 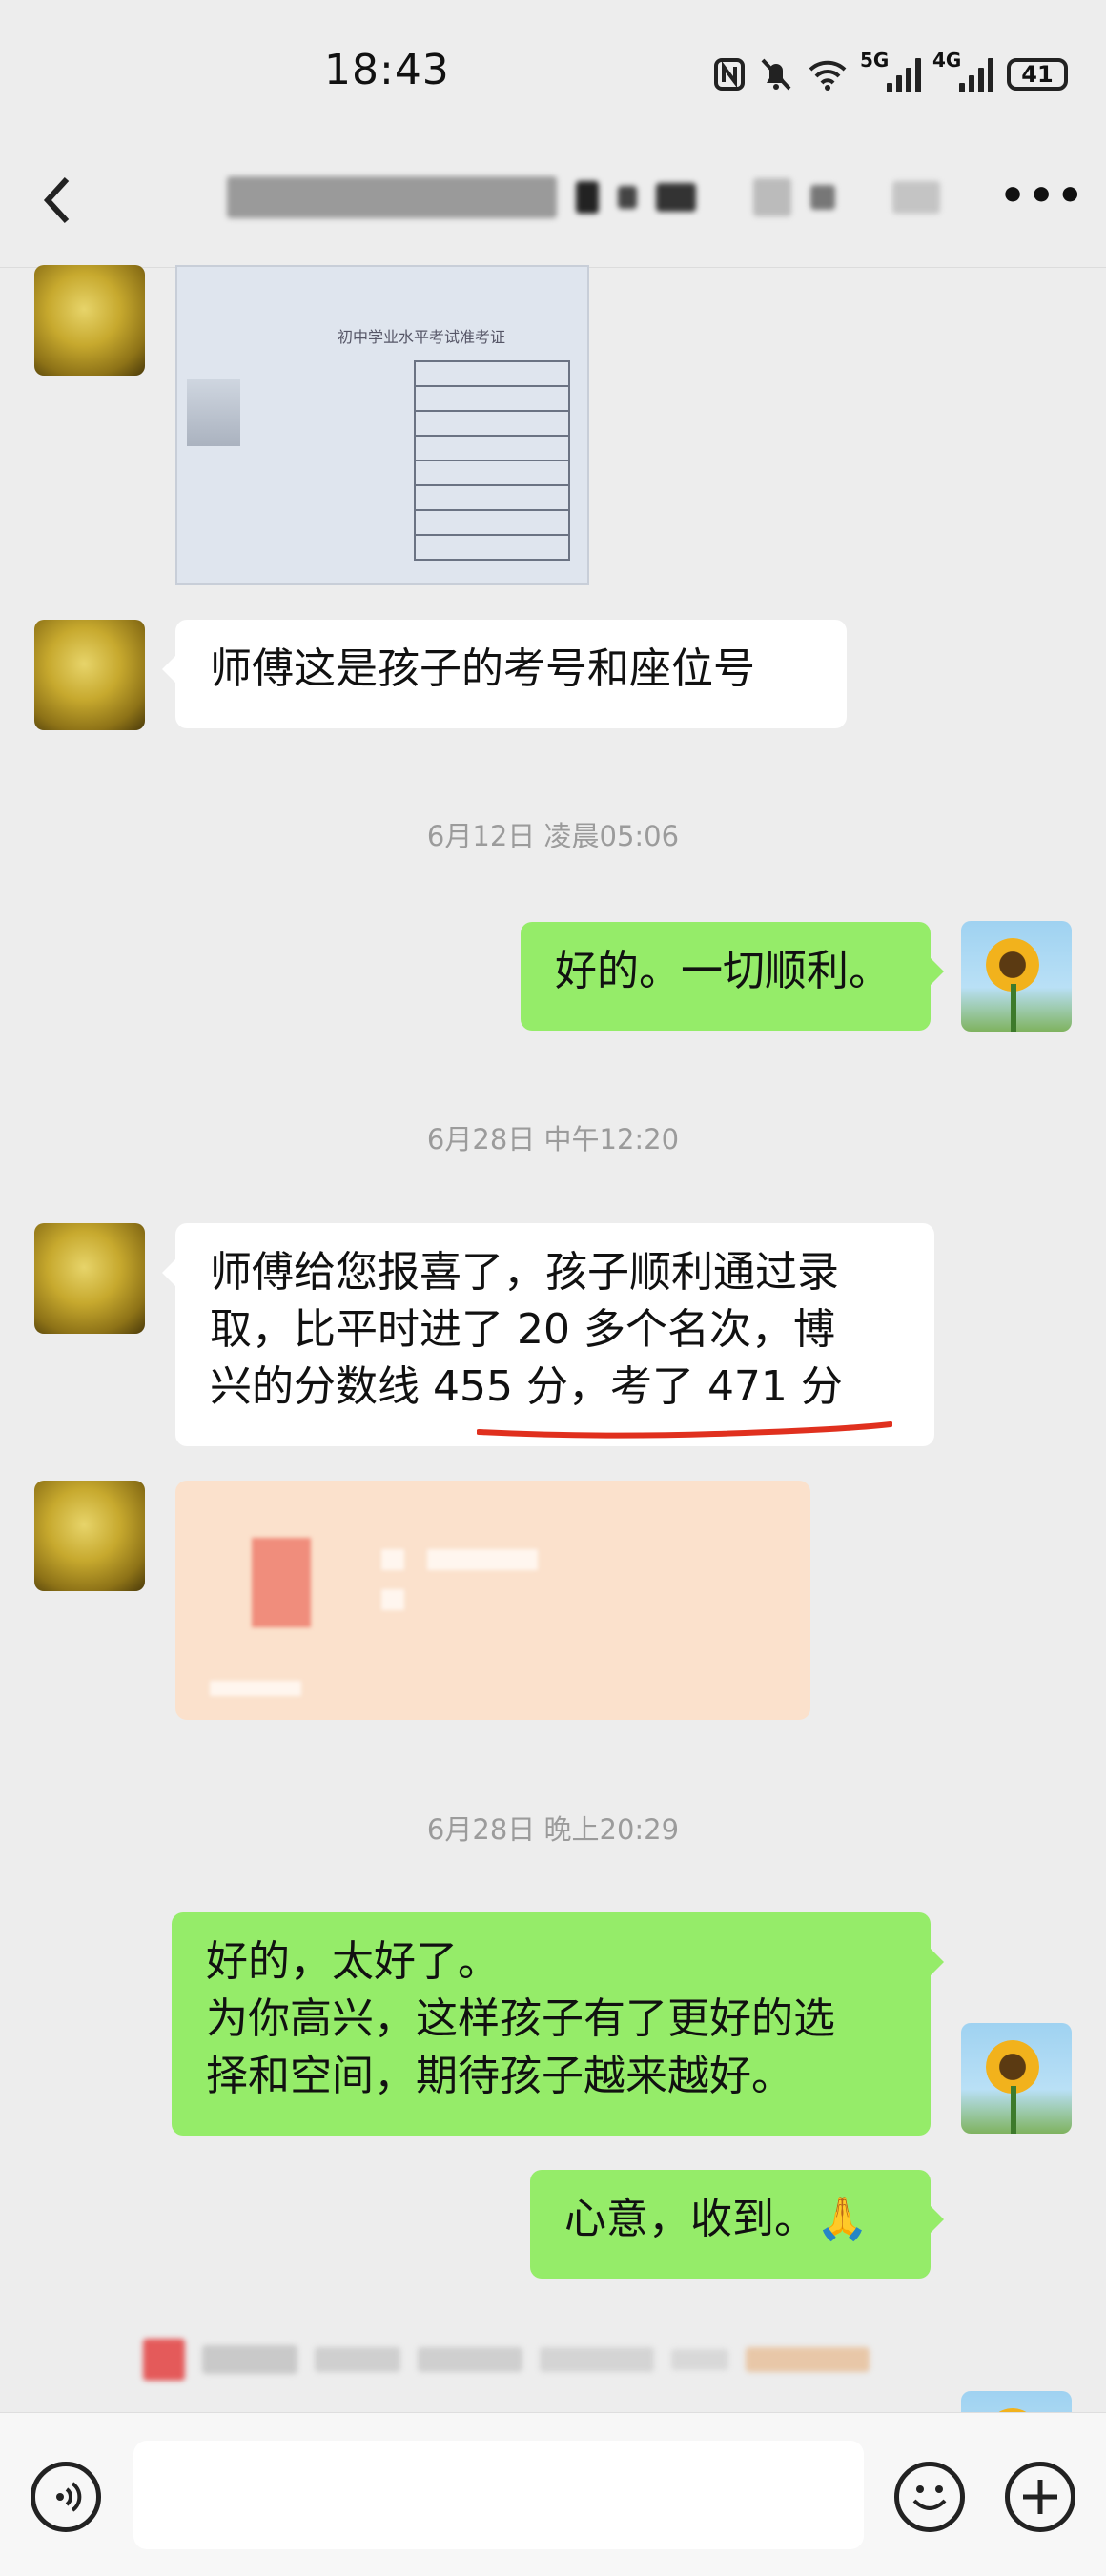 I want to click on red-underline-annotation, so click(x=684, y=1430).